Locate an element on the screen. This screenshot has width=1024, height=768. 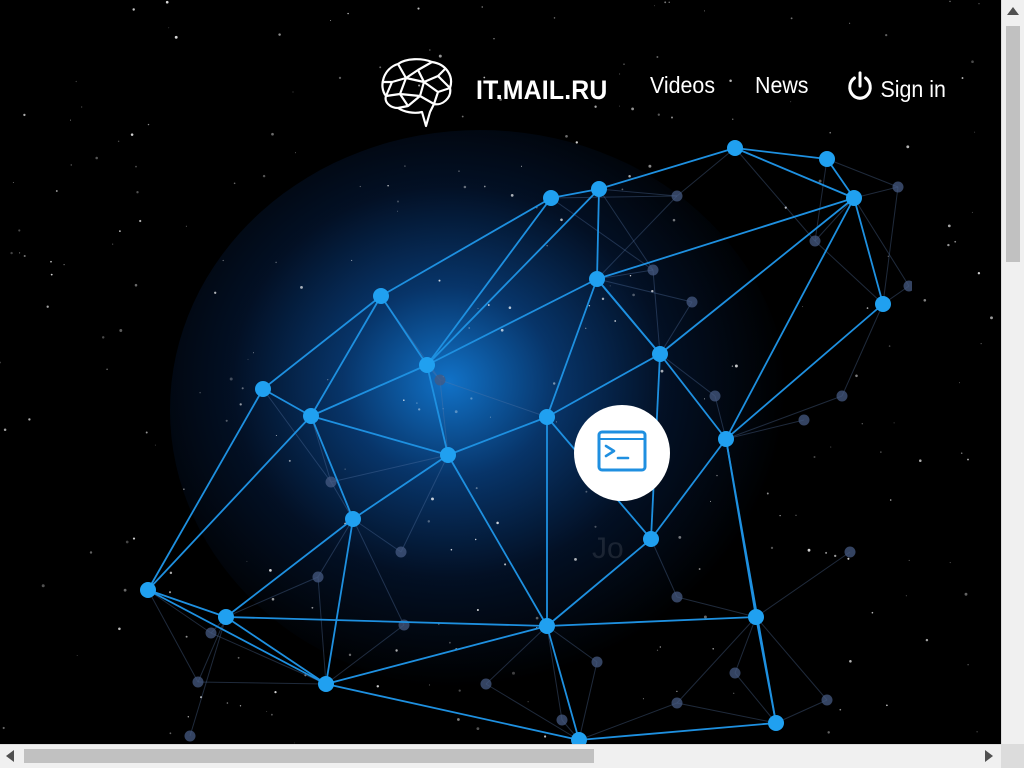
horizontal-scroll-thumb is located at coordinates (309, 756).